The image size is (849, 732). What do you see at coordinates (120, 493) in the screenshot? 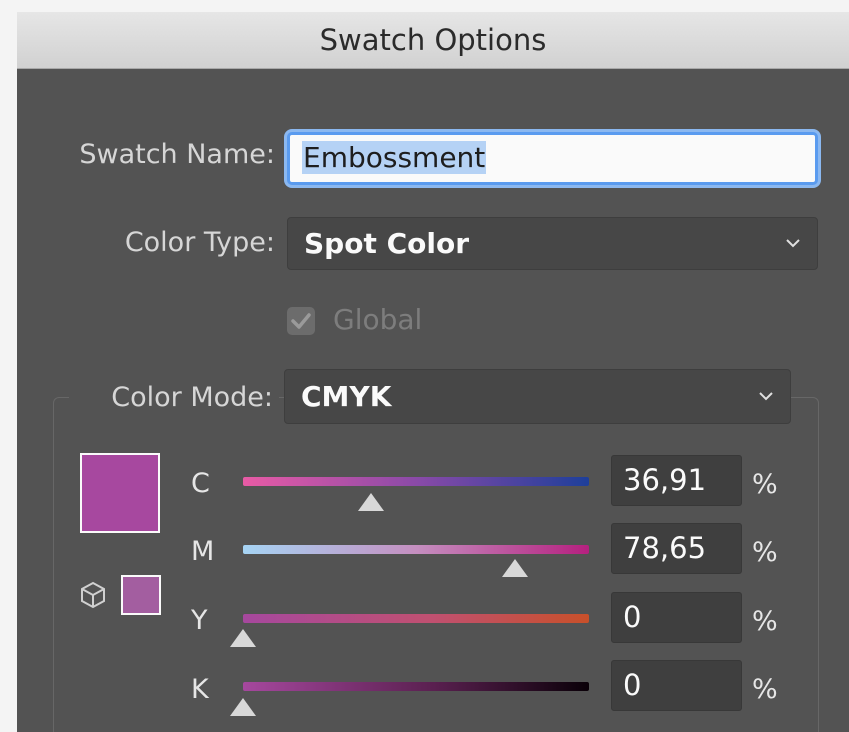
I see `color-preview-swatch` at bounding box center [120, 493].